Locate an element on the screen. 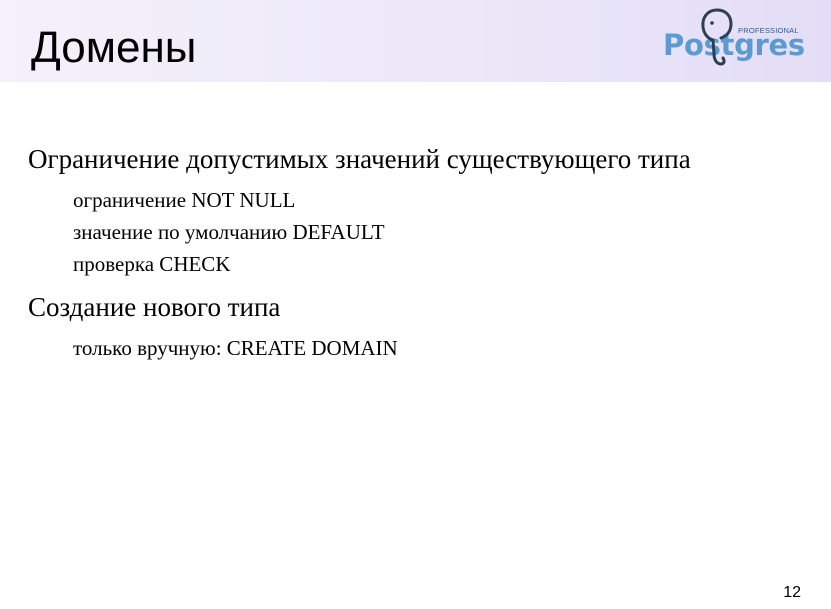 The height and width of the screenshot is (609, 831). slide-header: Домены PROFESSIONAL Postgres is located at coordinates (415, 41).